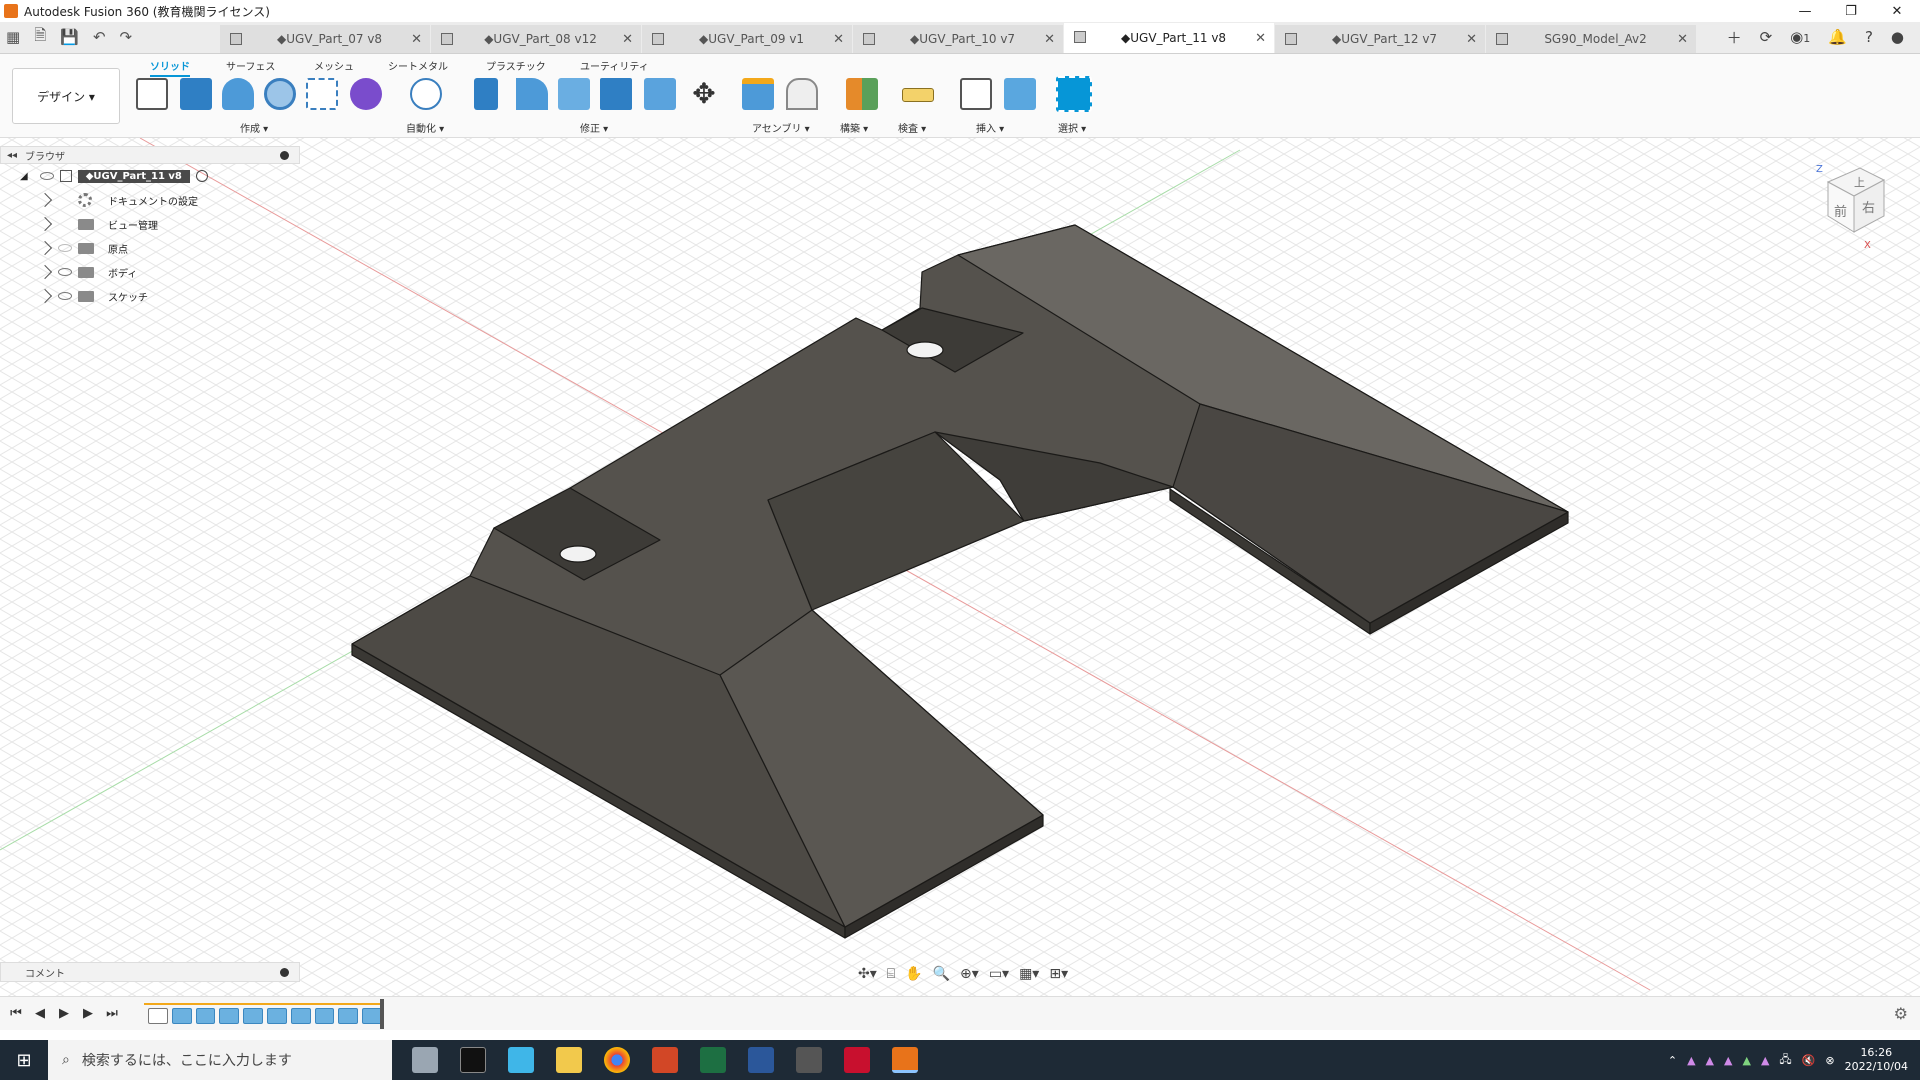 Image resolution: width=1920 pixels, height=1080 pixels. Describe the element at coordinates (913, 974) in the screenshot. I see `pan-icon: ✋` at that location.